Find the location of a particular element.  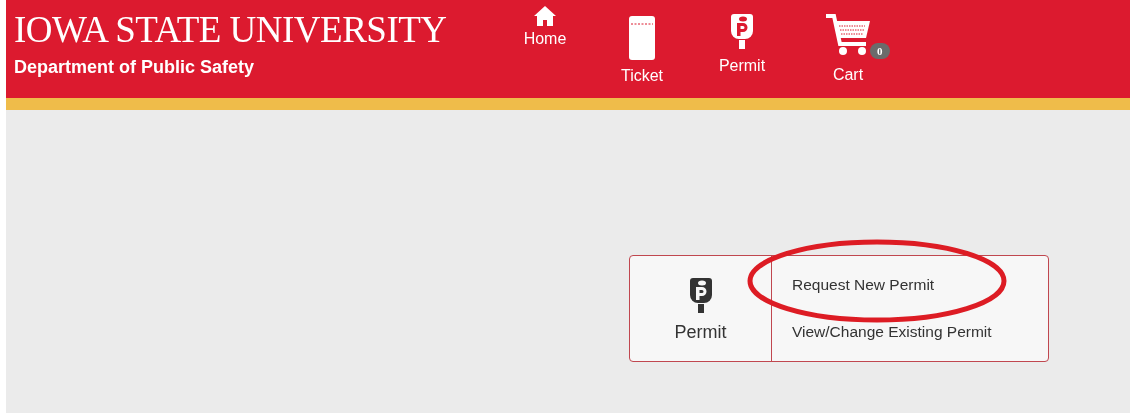

nav-link: Ticket is located at coordinates (642, 42).